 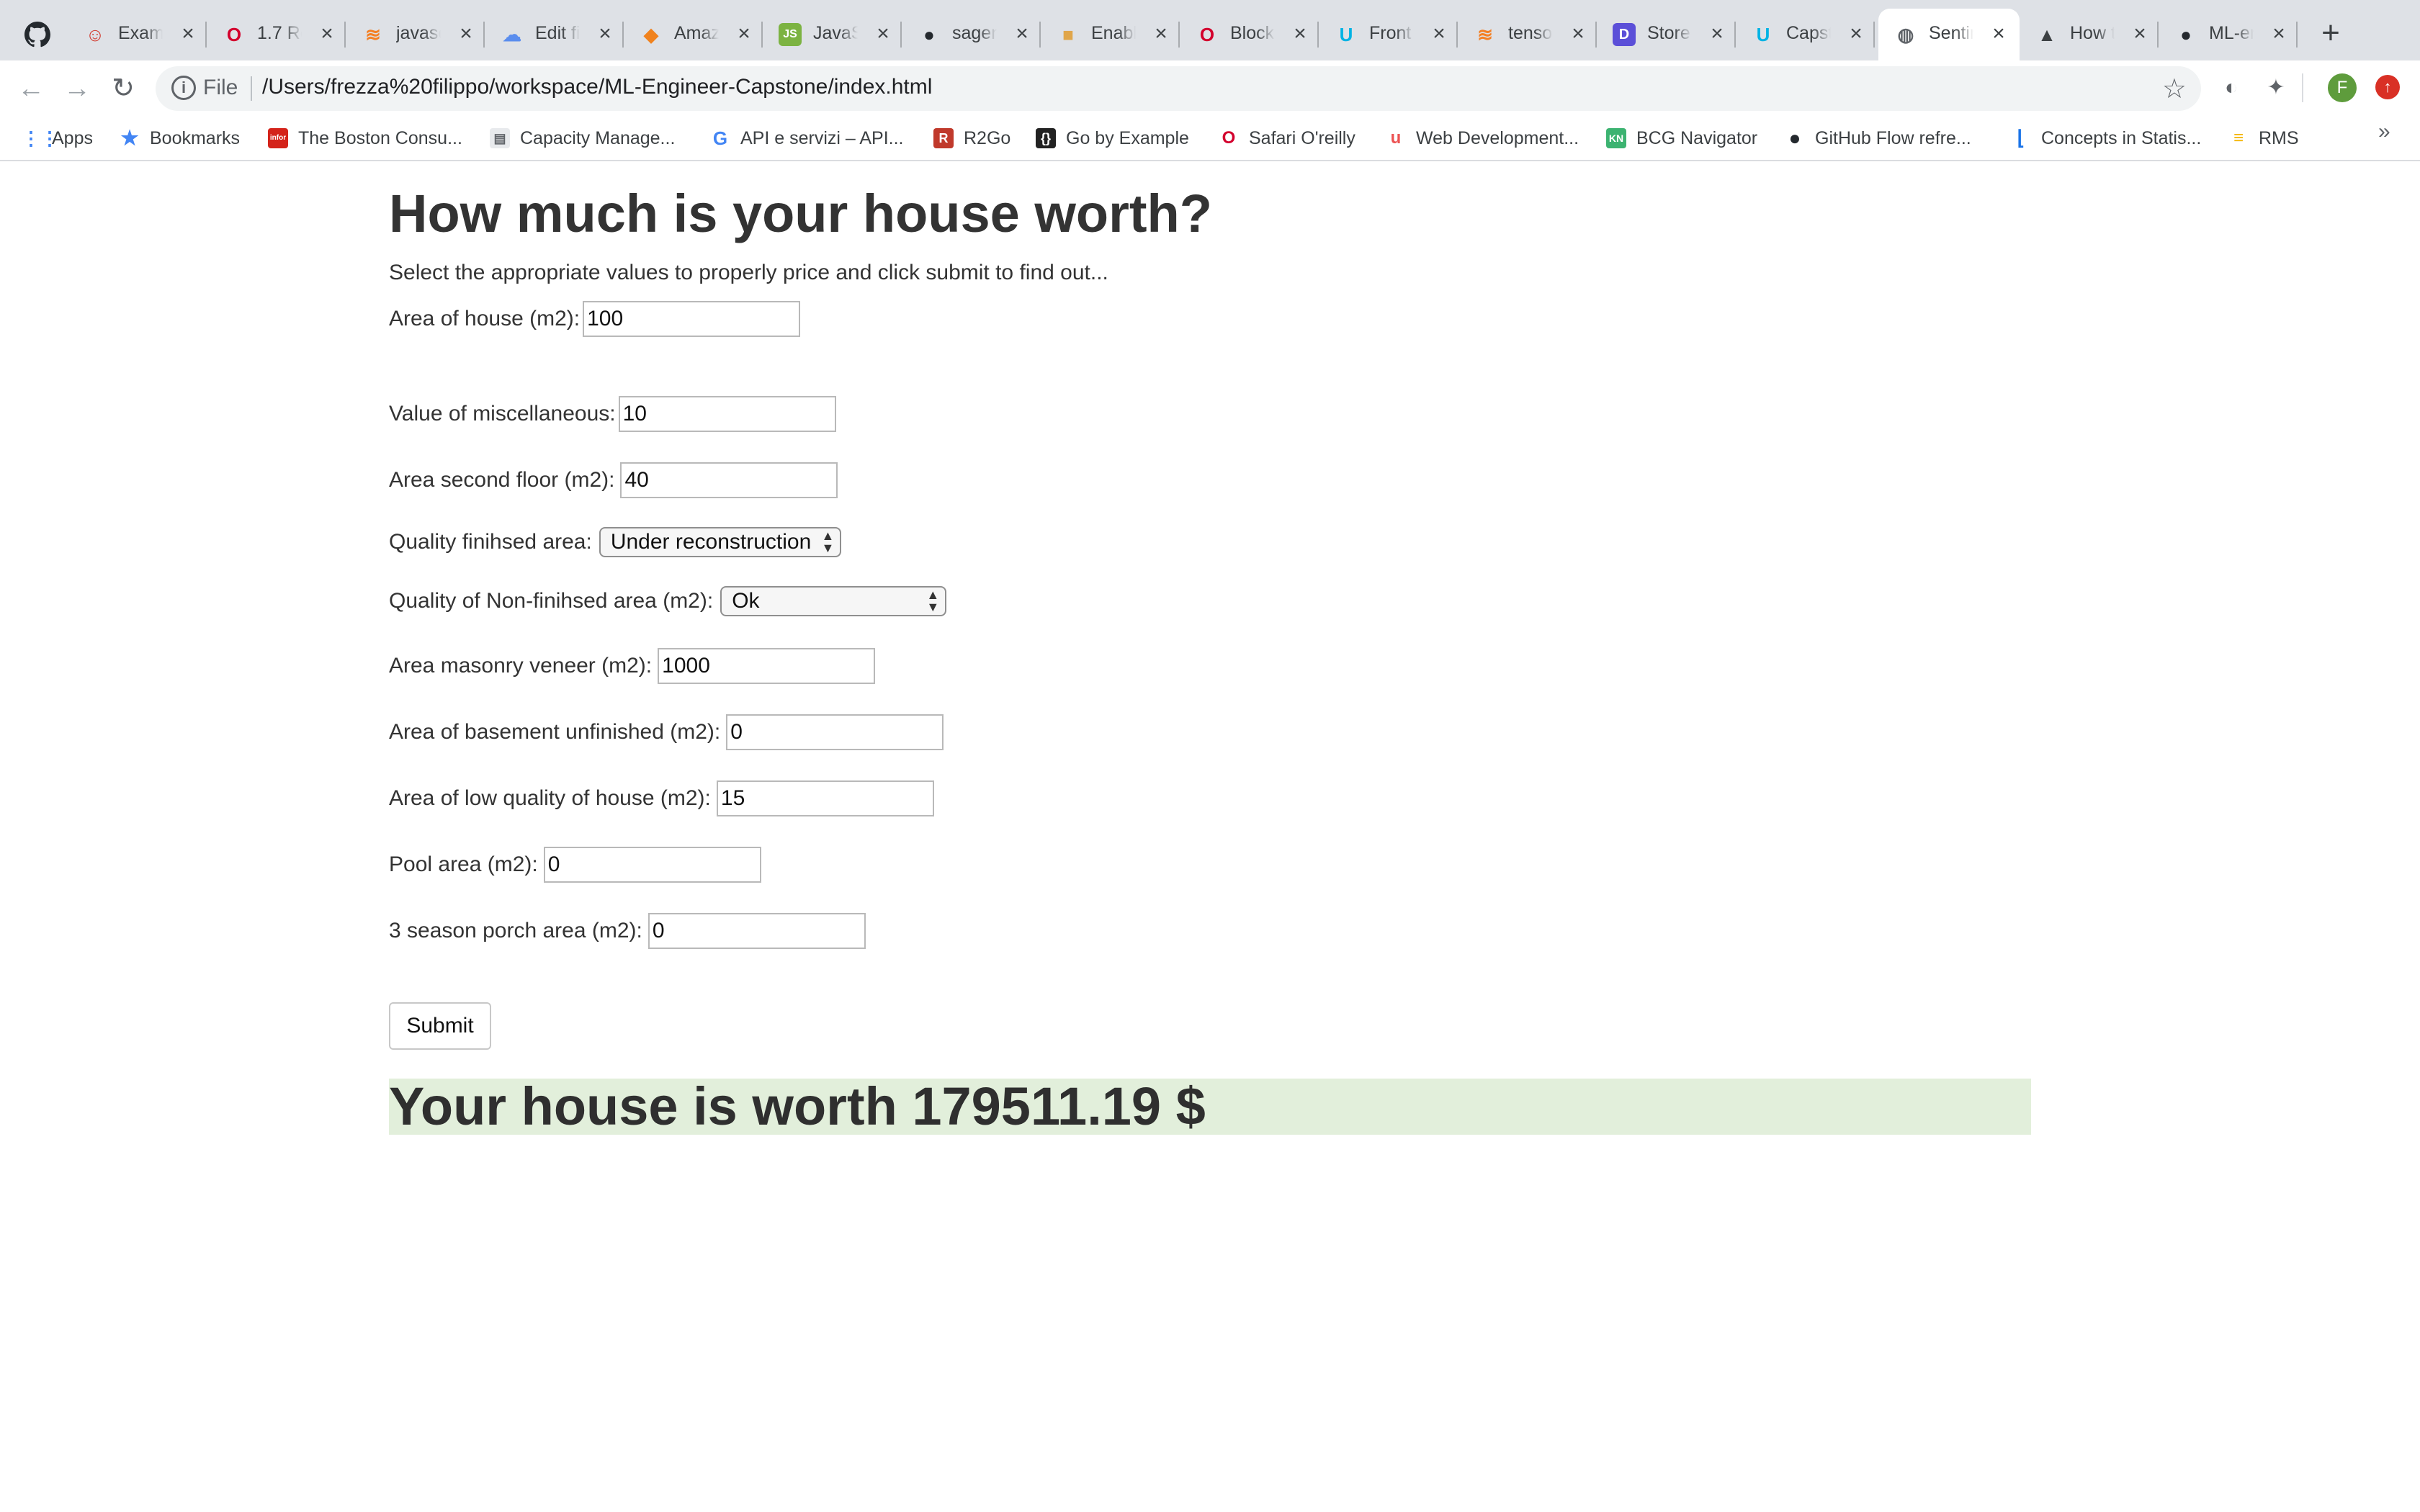 What do you see at coordinates (555, 732) in the screenshot?
I see `basement-unfinished-label: Area of basement unfinished (m2):` at bounding box center [555, 732].